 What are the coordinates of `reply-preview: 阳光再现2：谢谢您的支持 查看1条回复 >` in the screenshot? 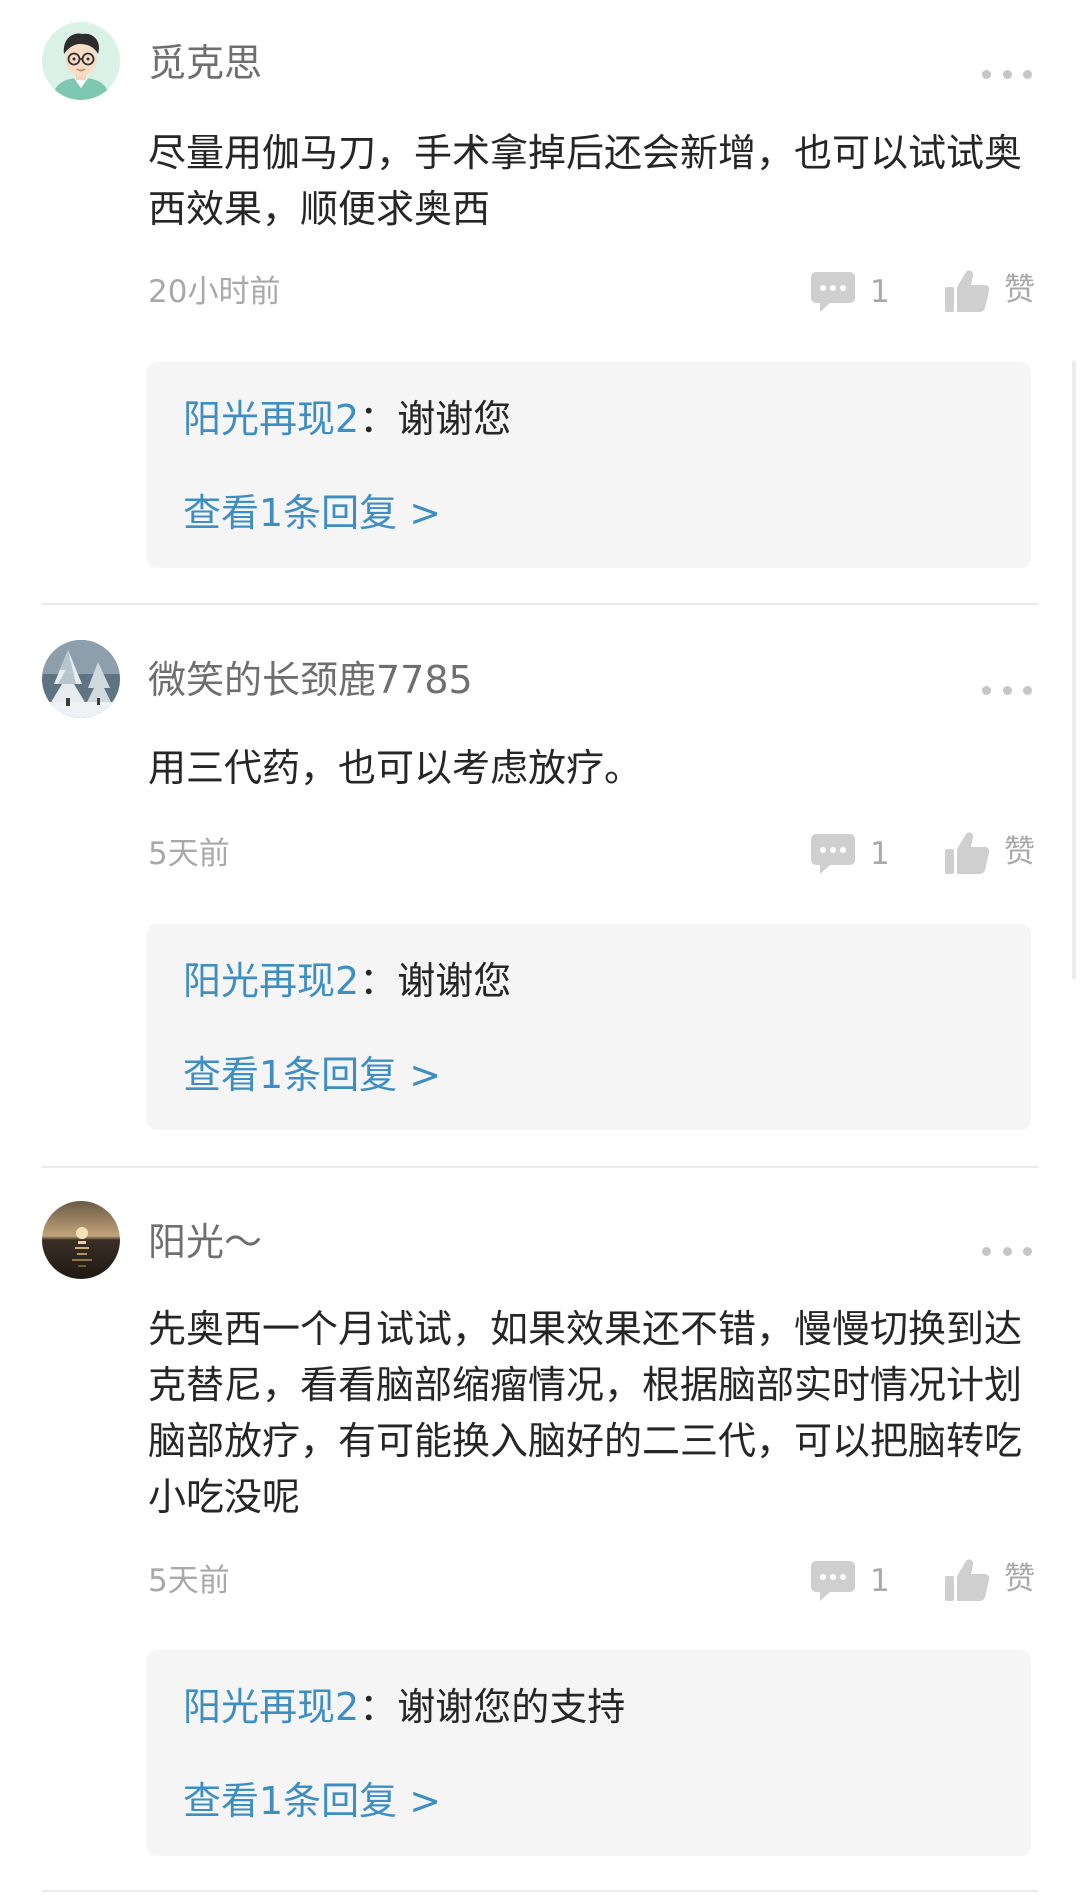 It's located at (589, 1753).